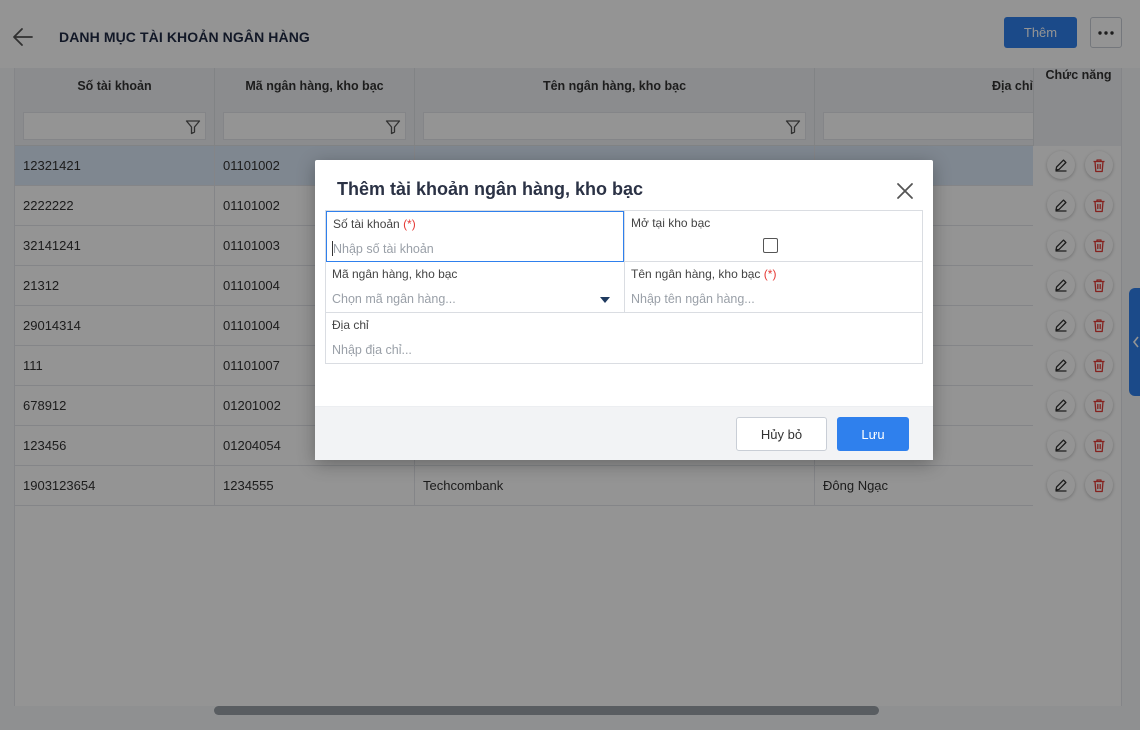  I want to click on field-label: Mở tại kho bạc, so click(671, 223).